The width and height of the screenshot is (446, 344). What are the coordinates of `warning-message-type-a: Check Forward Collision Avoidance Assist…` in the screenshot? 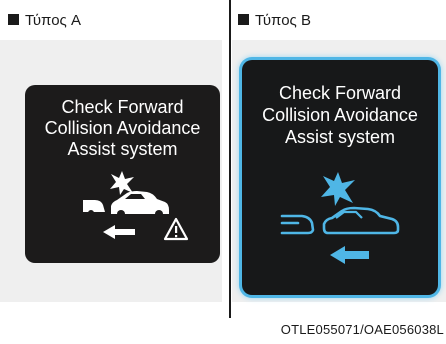 It's located at (122, 128).